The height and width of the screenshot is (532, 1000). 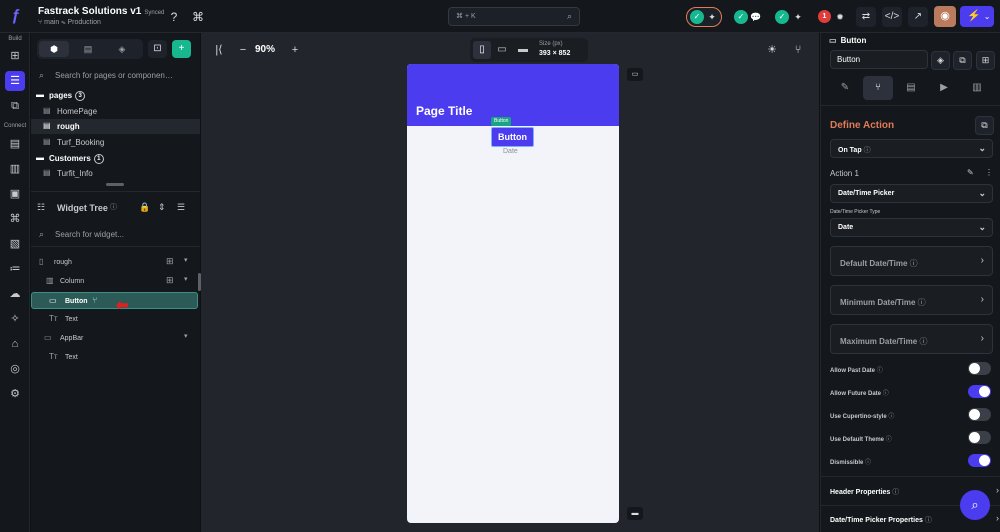 What do you see at coordinates (115, 184) in the screenshot?
I see `pages-scrollbar` at bounding box center [115, 184].